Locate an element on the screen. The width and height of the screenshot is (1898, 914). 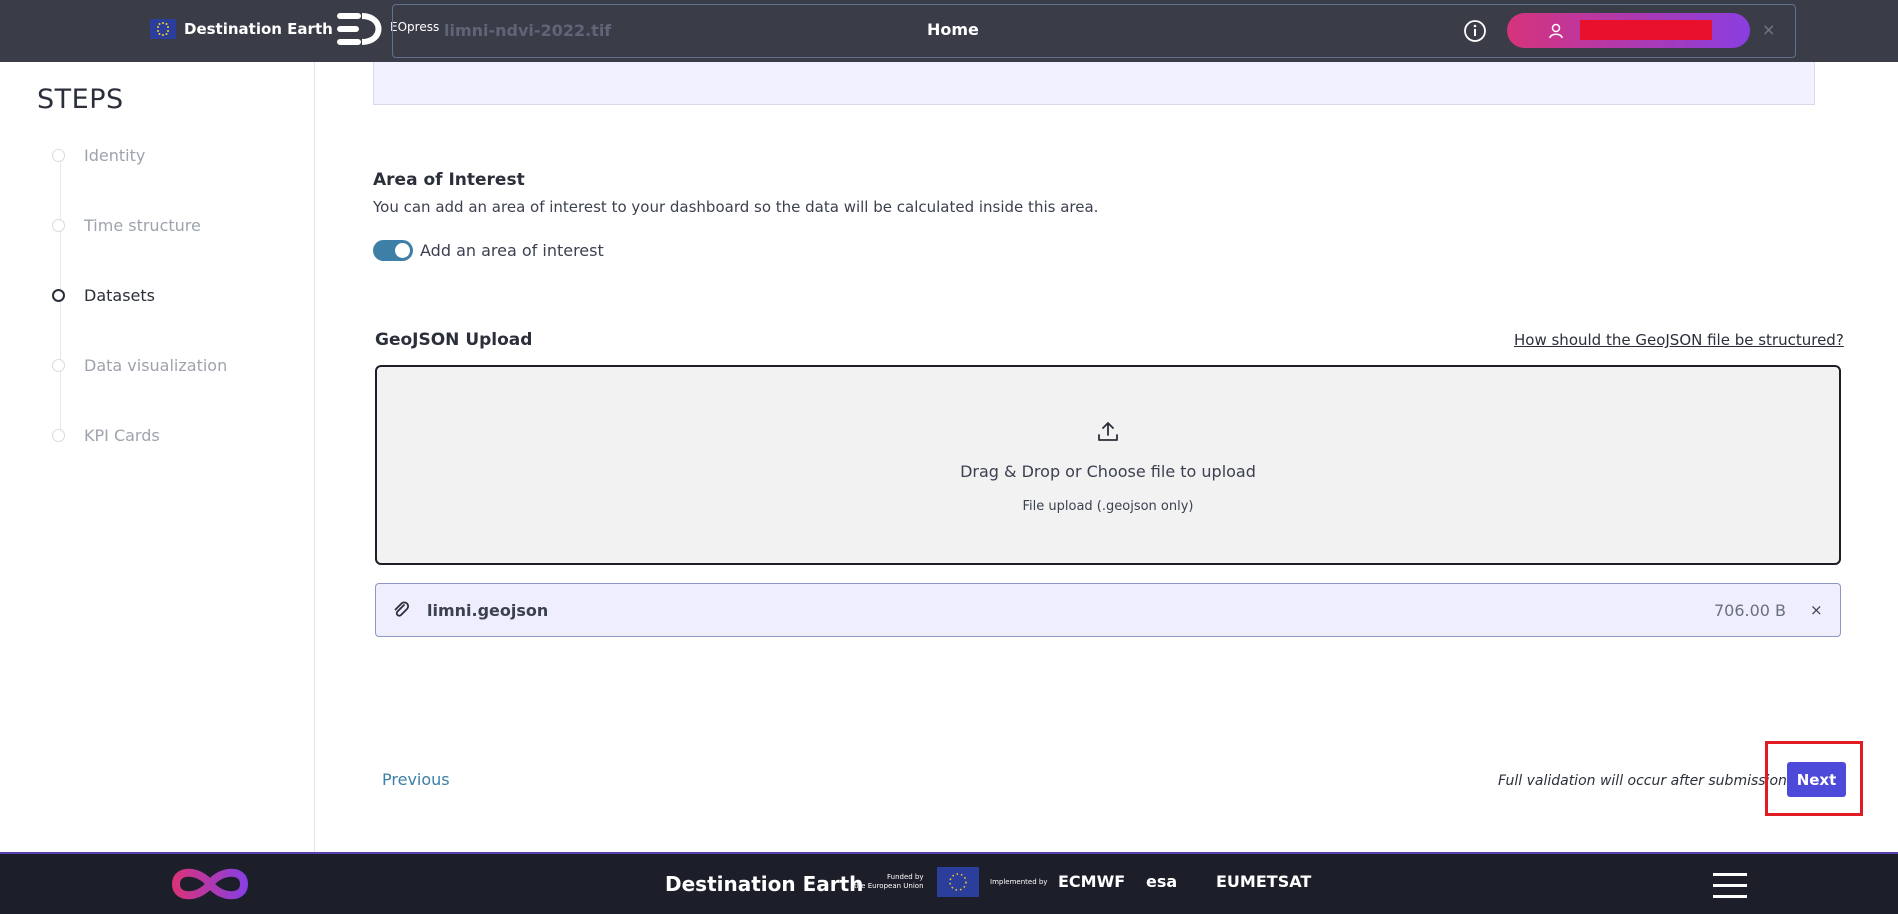
step-data-visualization: Data visualization is located at coordinates (139, 365).